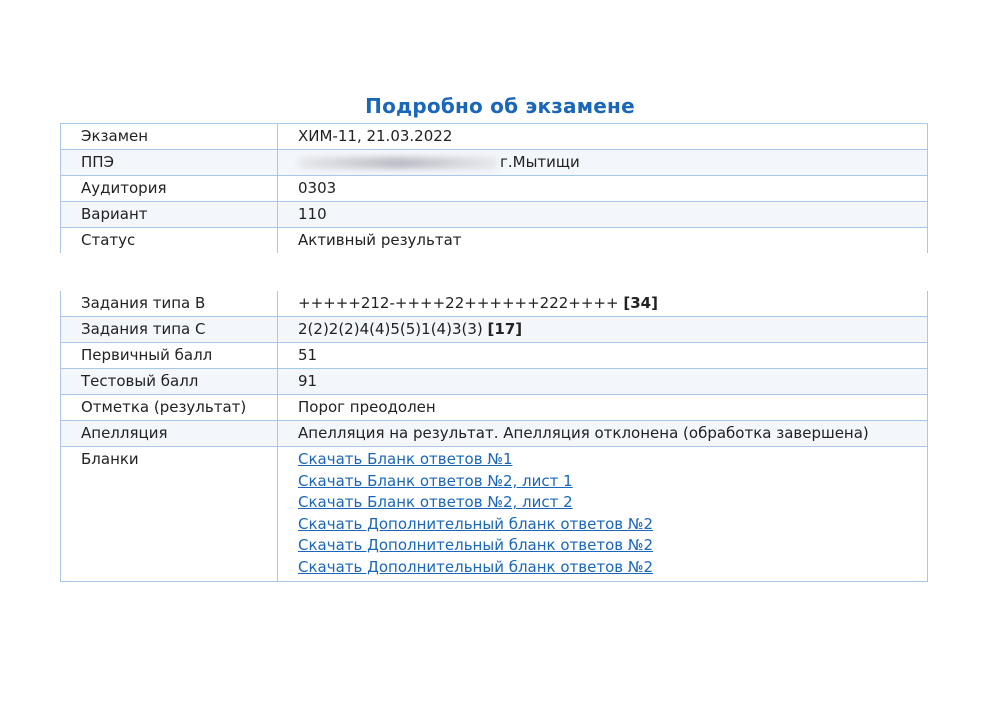 The height and width of the screenshot is (720, 1000). Describe the element at coordinates (169, 162) in the screenshot. I see `row-label-ppe: ППЭ` at that location.